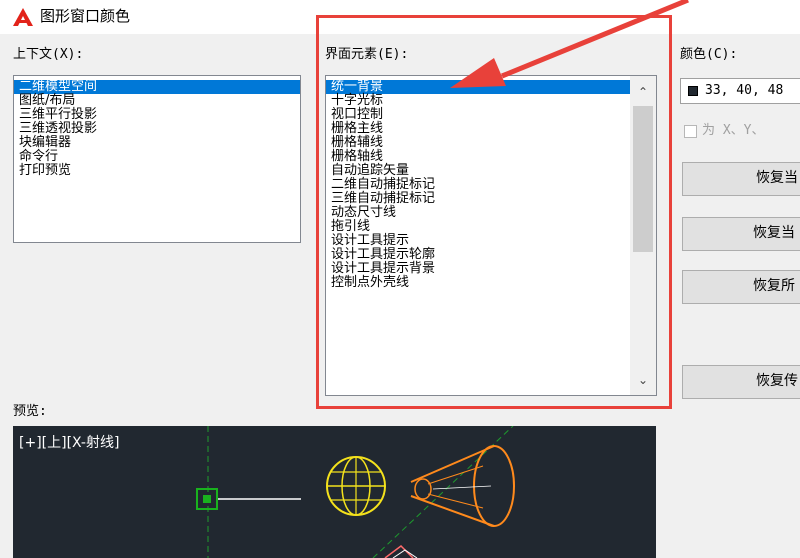  I want to click on color-select: 33, 40, 48, so click(740, 91).